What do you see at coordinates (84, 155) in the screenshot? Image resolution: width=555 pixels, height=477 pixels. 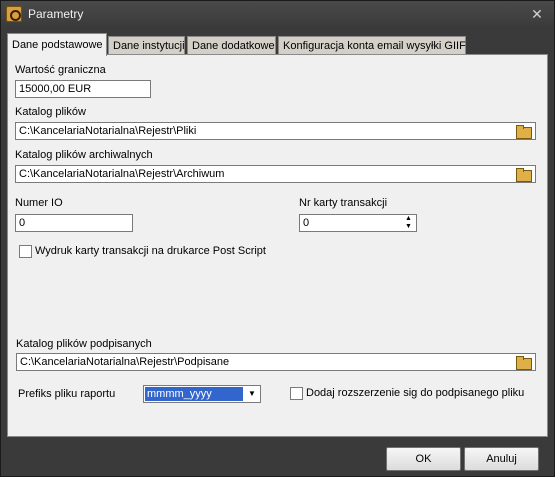 I see `archive-dir-label: Katalog plików archiwalnych` at bounding box center [84, 155].